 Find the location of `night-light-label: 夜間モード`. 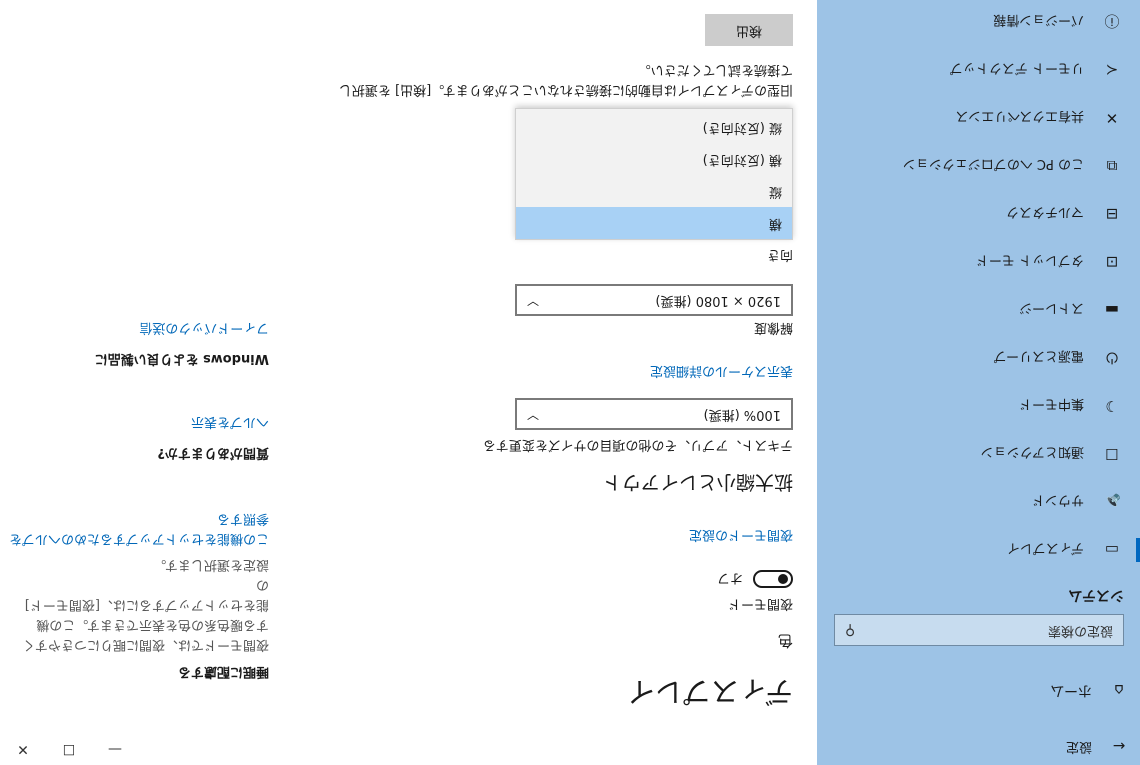

night-light-label: 夜間モード is located at coordinates (760, 603).